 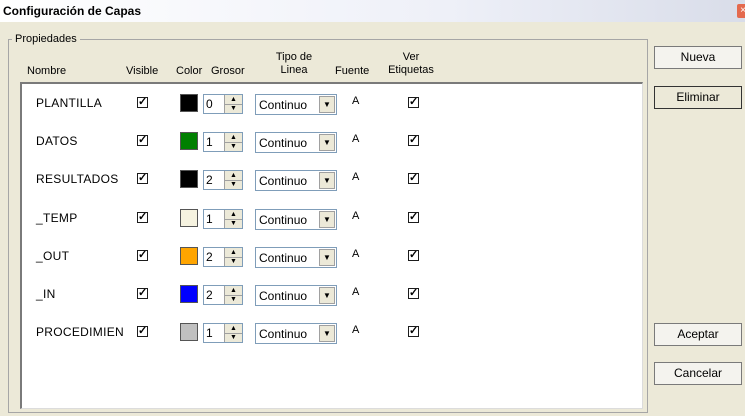 I want to click on header-color: Color, so click(x=189, y=71).